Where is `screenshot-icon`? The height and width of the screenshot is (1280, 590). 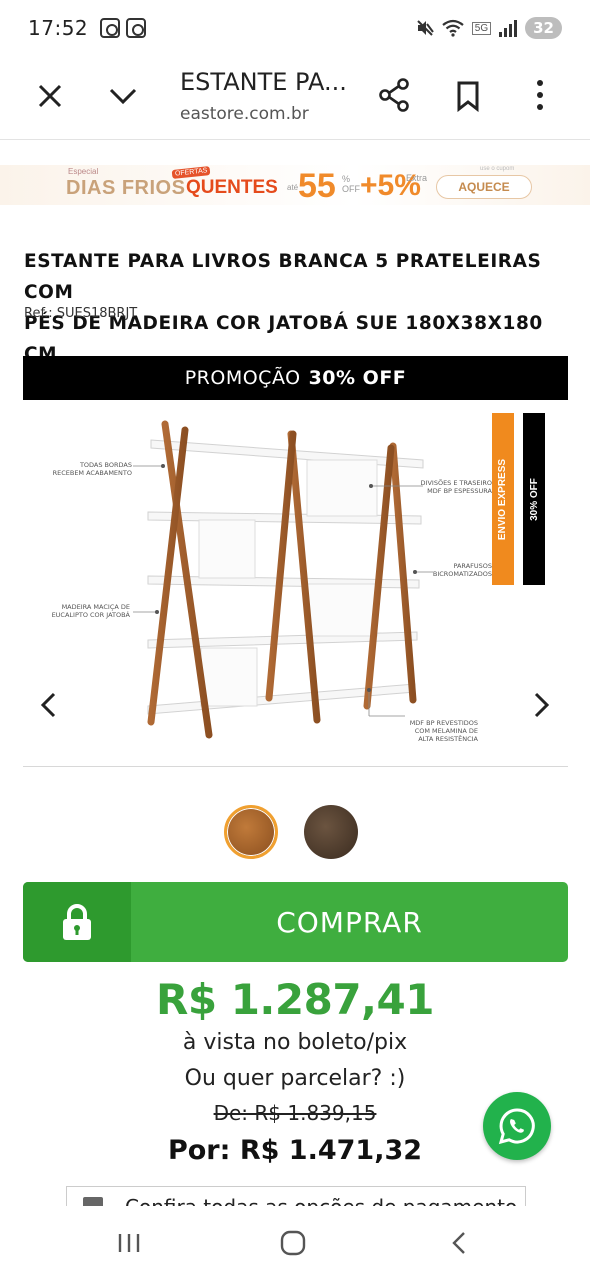 screenshot-icon is located at coordinates (136, 28).